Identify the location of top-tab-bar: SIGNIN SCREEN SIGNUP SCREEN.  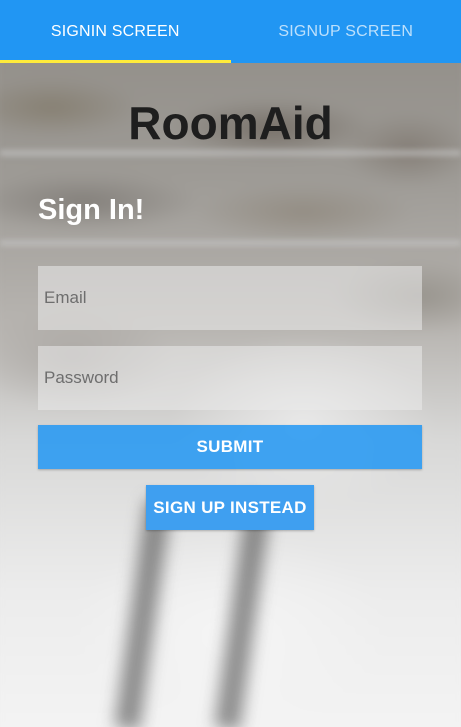
(230, 31).